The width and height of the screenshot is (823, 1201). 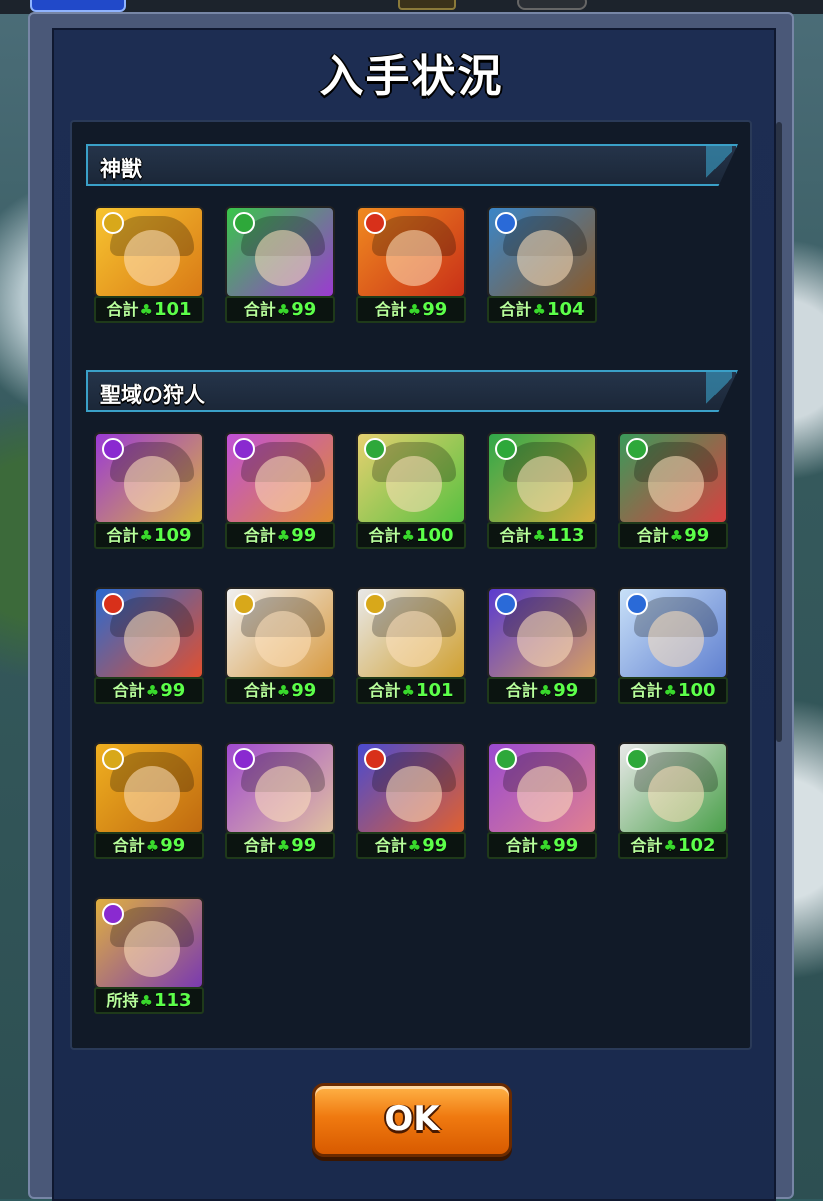 What do you see at coordinates (779, 432) in the screenshot?
I see `scrollbar` at bounding box center [779, 432].